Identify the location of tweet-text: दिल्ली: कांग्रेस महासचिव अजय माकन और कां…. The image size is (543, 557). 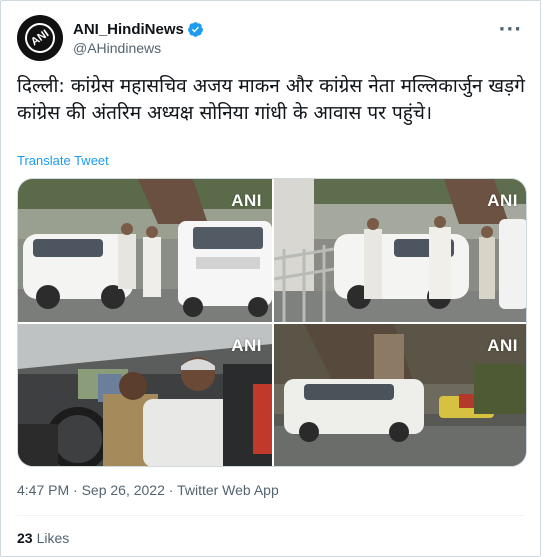
(271, 99).